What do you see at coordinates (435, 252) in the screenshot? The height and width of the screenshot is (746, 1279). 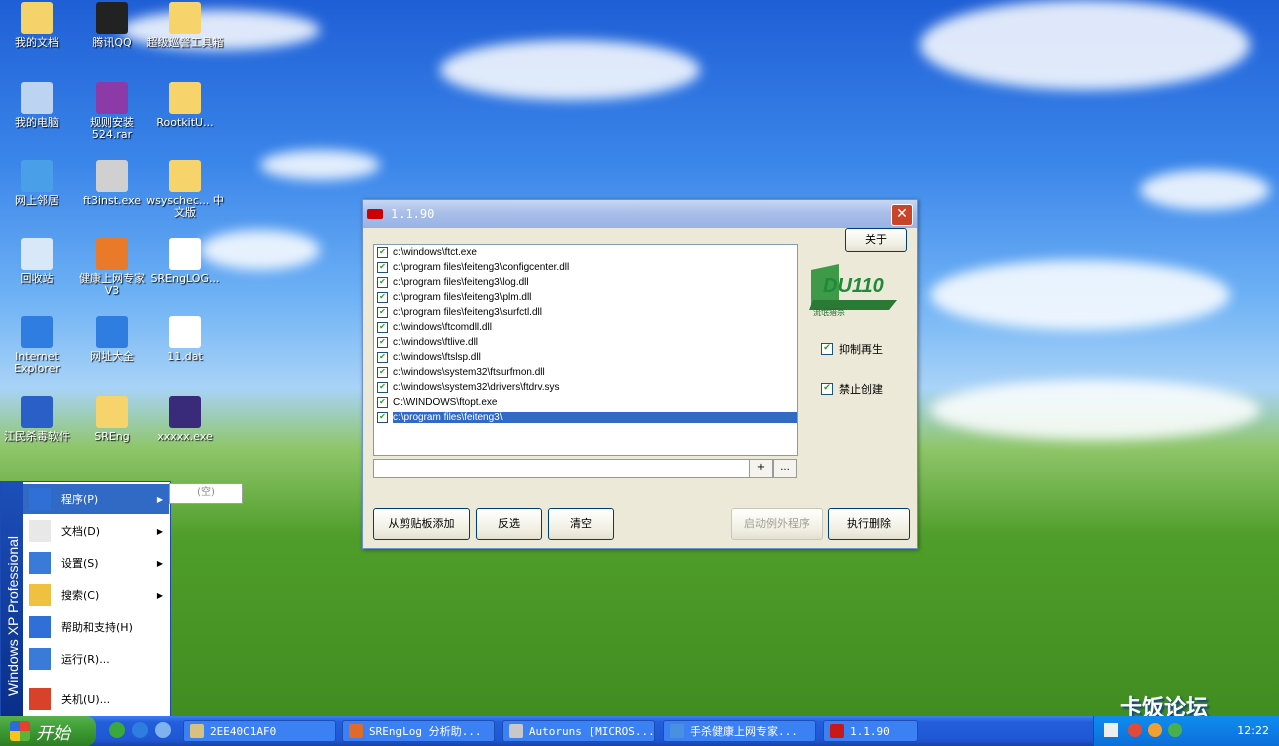 I see `file-path: c:\windows\ftct.exe` at bounding box center [435, 252].